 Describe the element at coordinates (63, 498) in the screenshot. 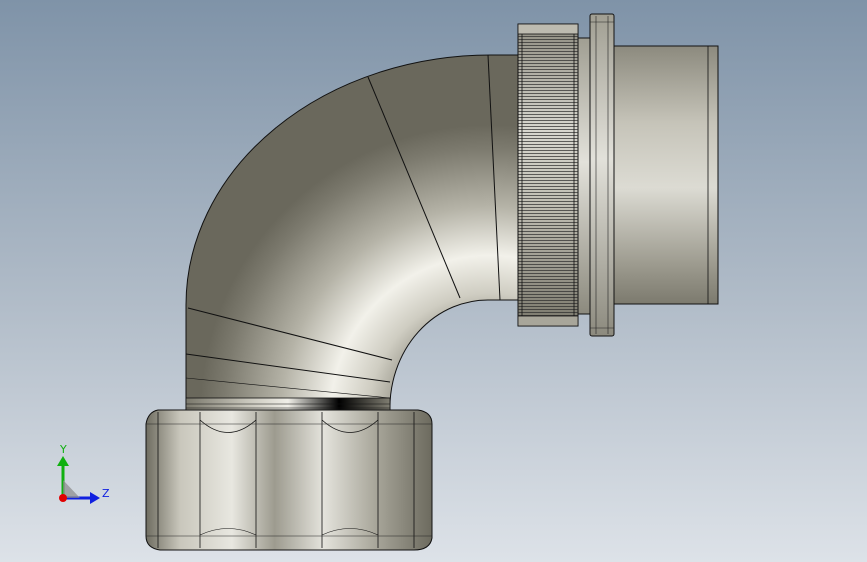

I see `x-axis-dot` at that location.